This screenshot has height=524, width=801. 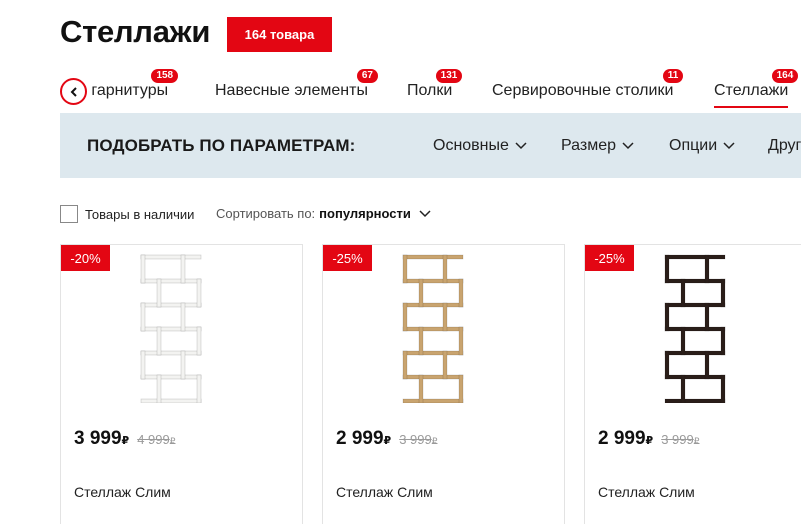 I want to click on filter-size-dropdown: Размер, so click(x=597, y=146).